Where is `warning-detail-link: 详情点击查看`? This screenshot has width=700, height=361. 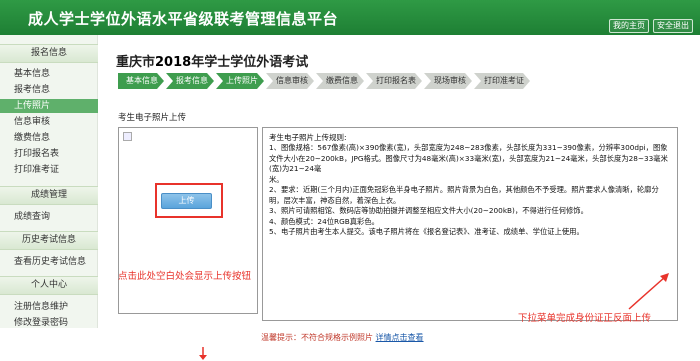
warning-detail-link: 详情点击查看 is located at coordinates (400, 337).